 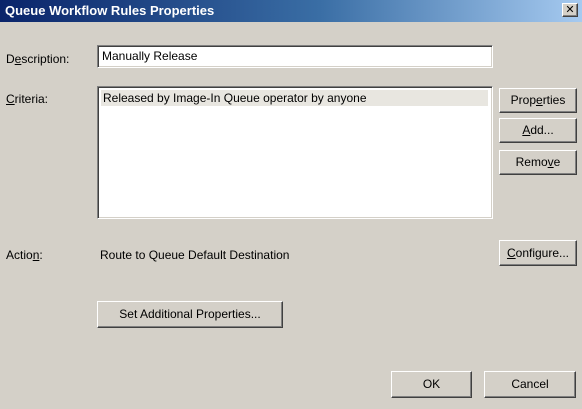 I want to click on close-icon: ✕, so click(x=570, y=9).